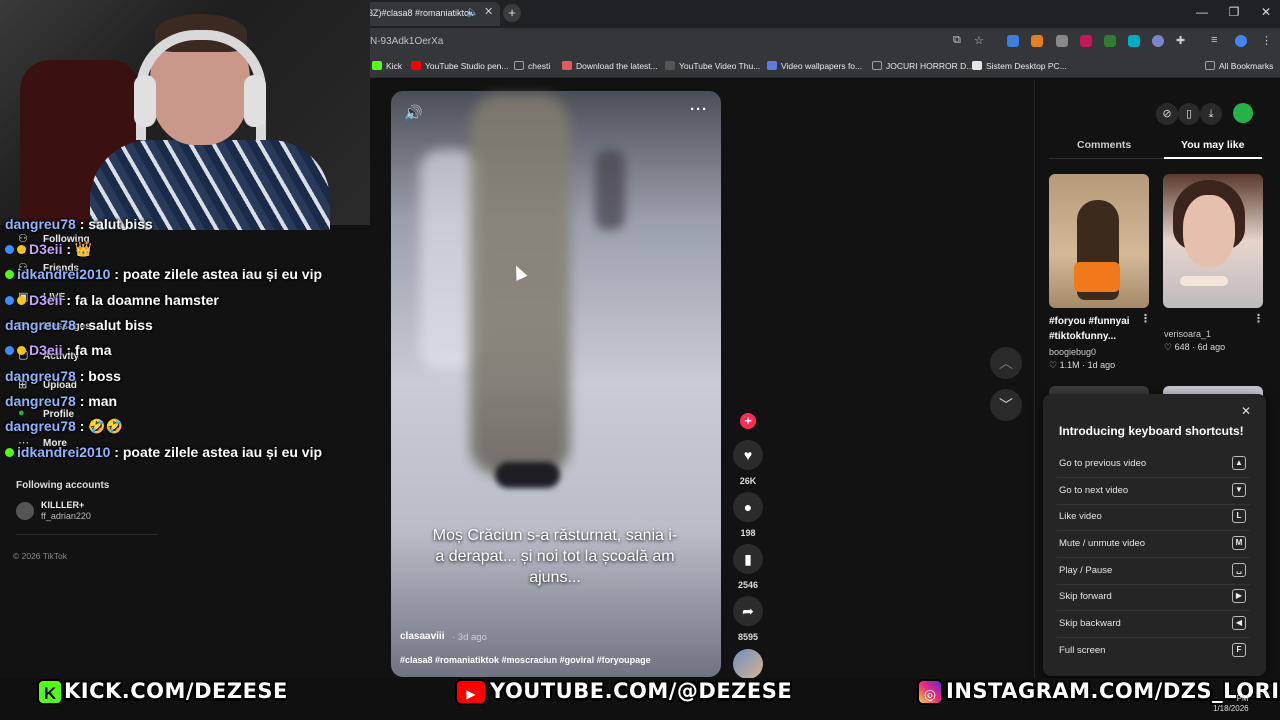 The height and width of the screenshot is (720, 1280). I want to click on comment-icon: ●, so click(748, 507).